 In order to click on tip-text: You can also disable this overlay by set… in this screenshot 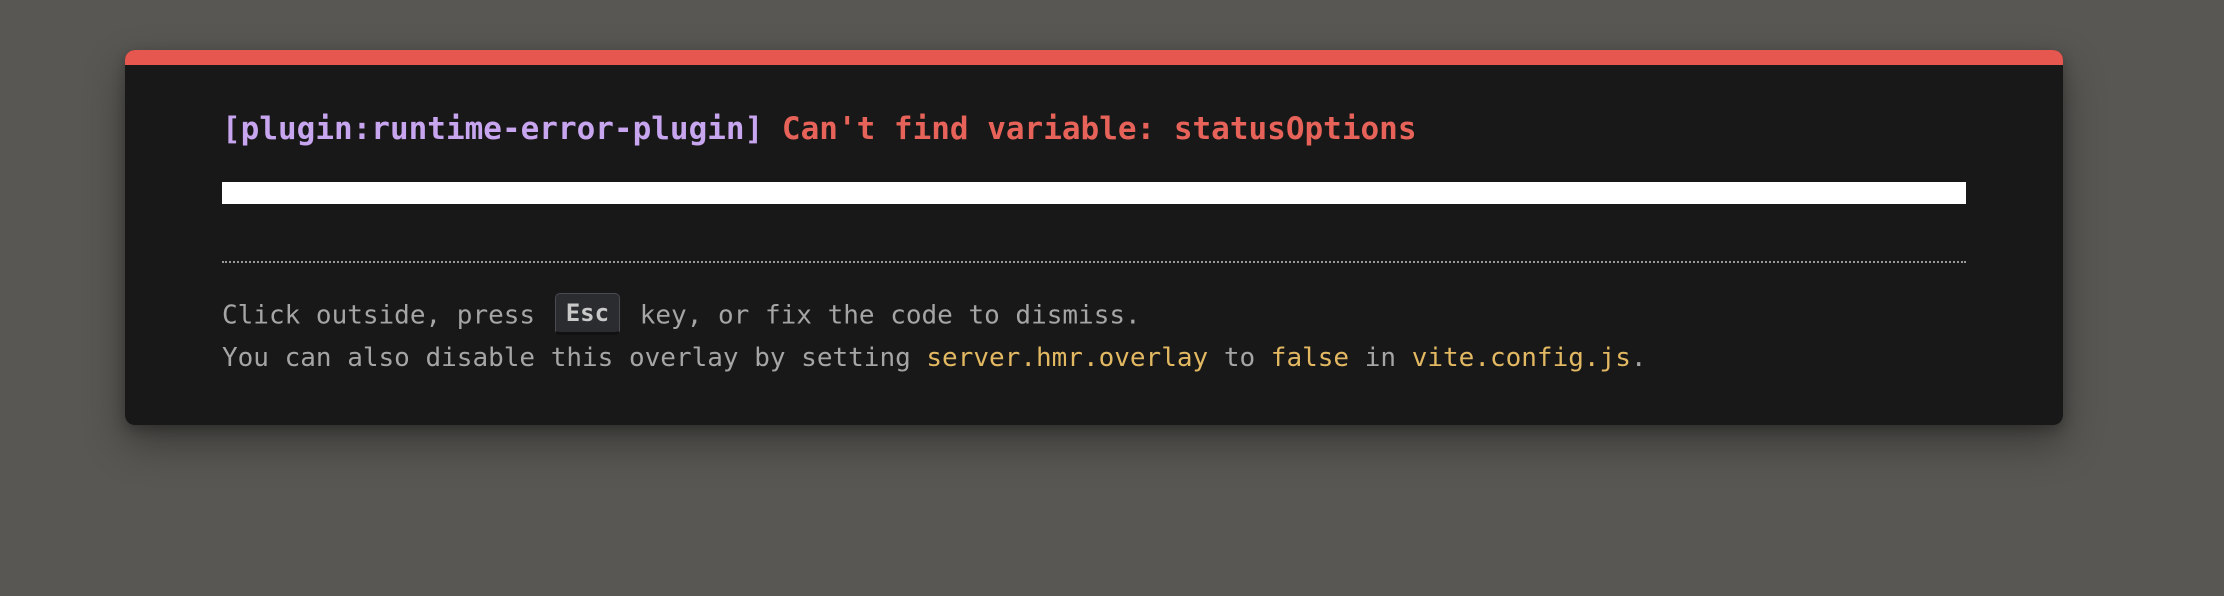, I will do `click(574, 358)`.